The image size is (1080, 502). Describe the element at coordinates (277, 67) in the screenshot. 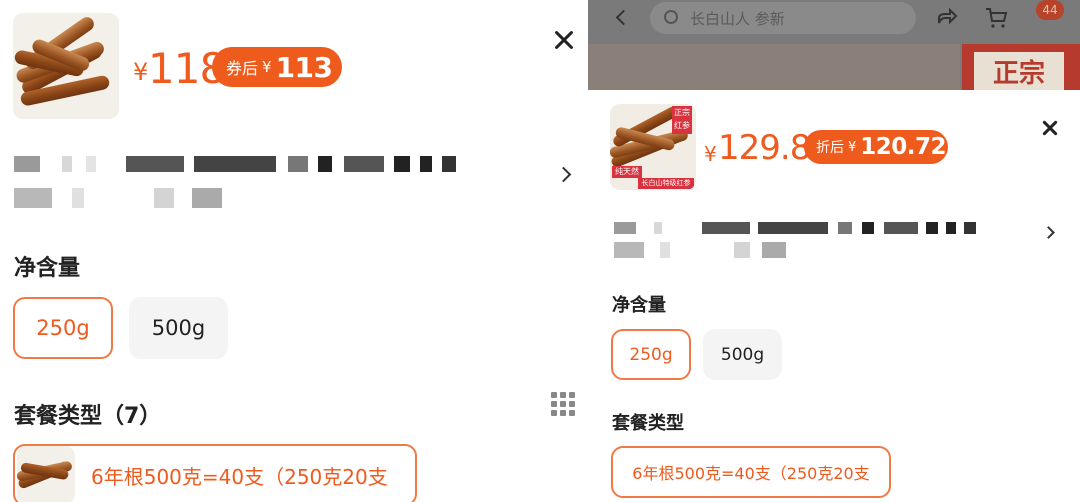

I see `coupon-price-badge: 券后 ¥ 113` at that location.